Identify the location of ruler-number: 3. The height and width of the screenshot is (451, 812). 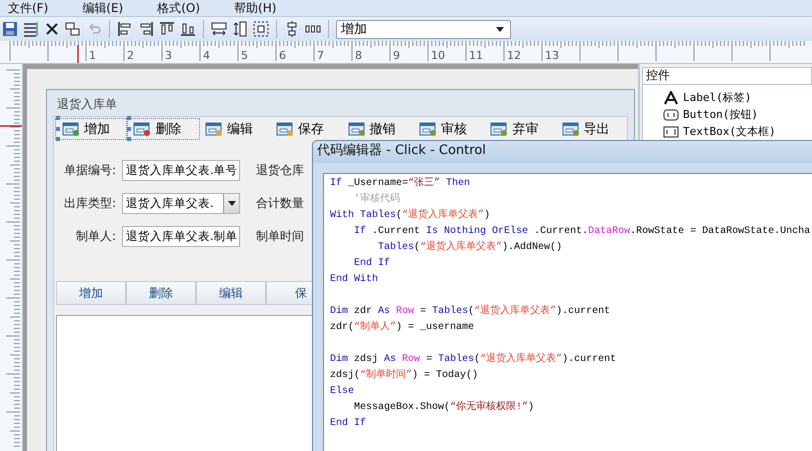
(169, 55).